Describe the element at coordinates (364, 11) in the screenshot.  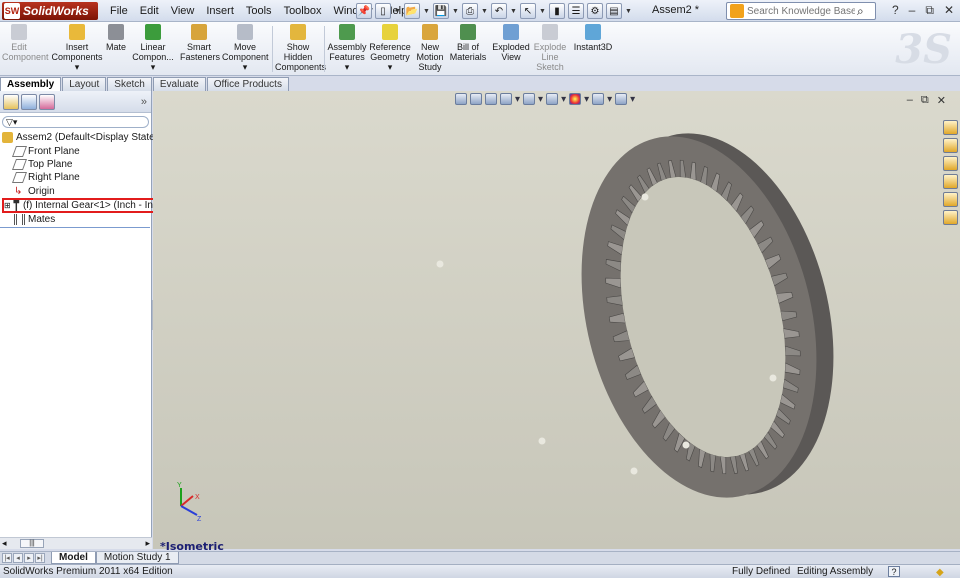
I see `pin-icon: 📌` at that location.